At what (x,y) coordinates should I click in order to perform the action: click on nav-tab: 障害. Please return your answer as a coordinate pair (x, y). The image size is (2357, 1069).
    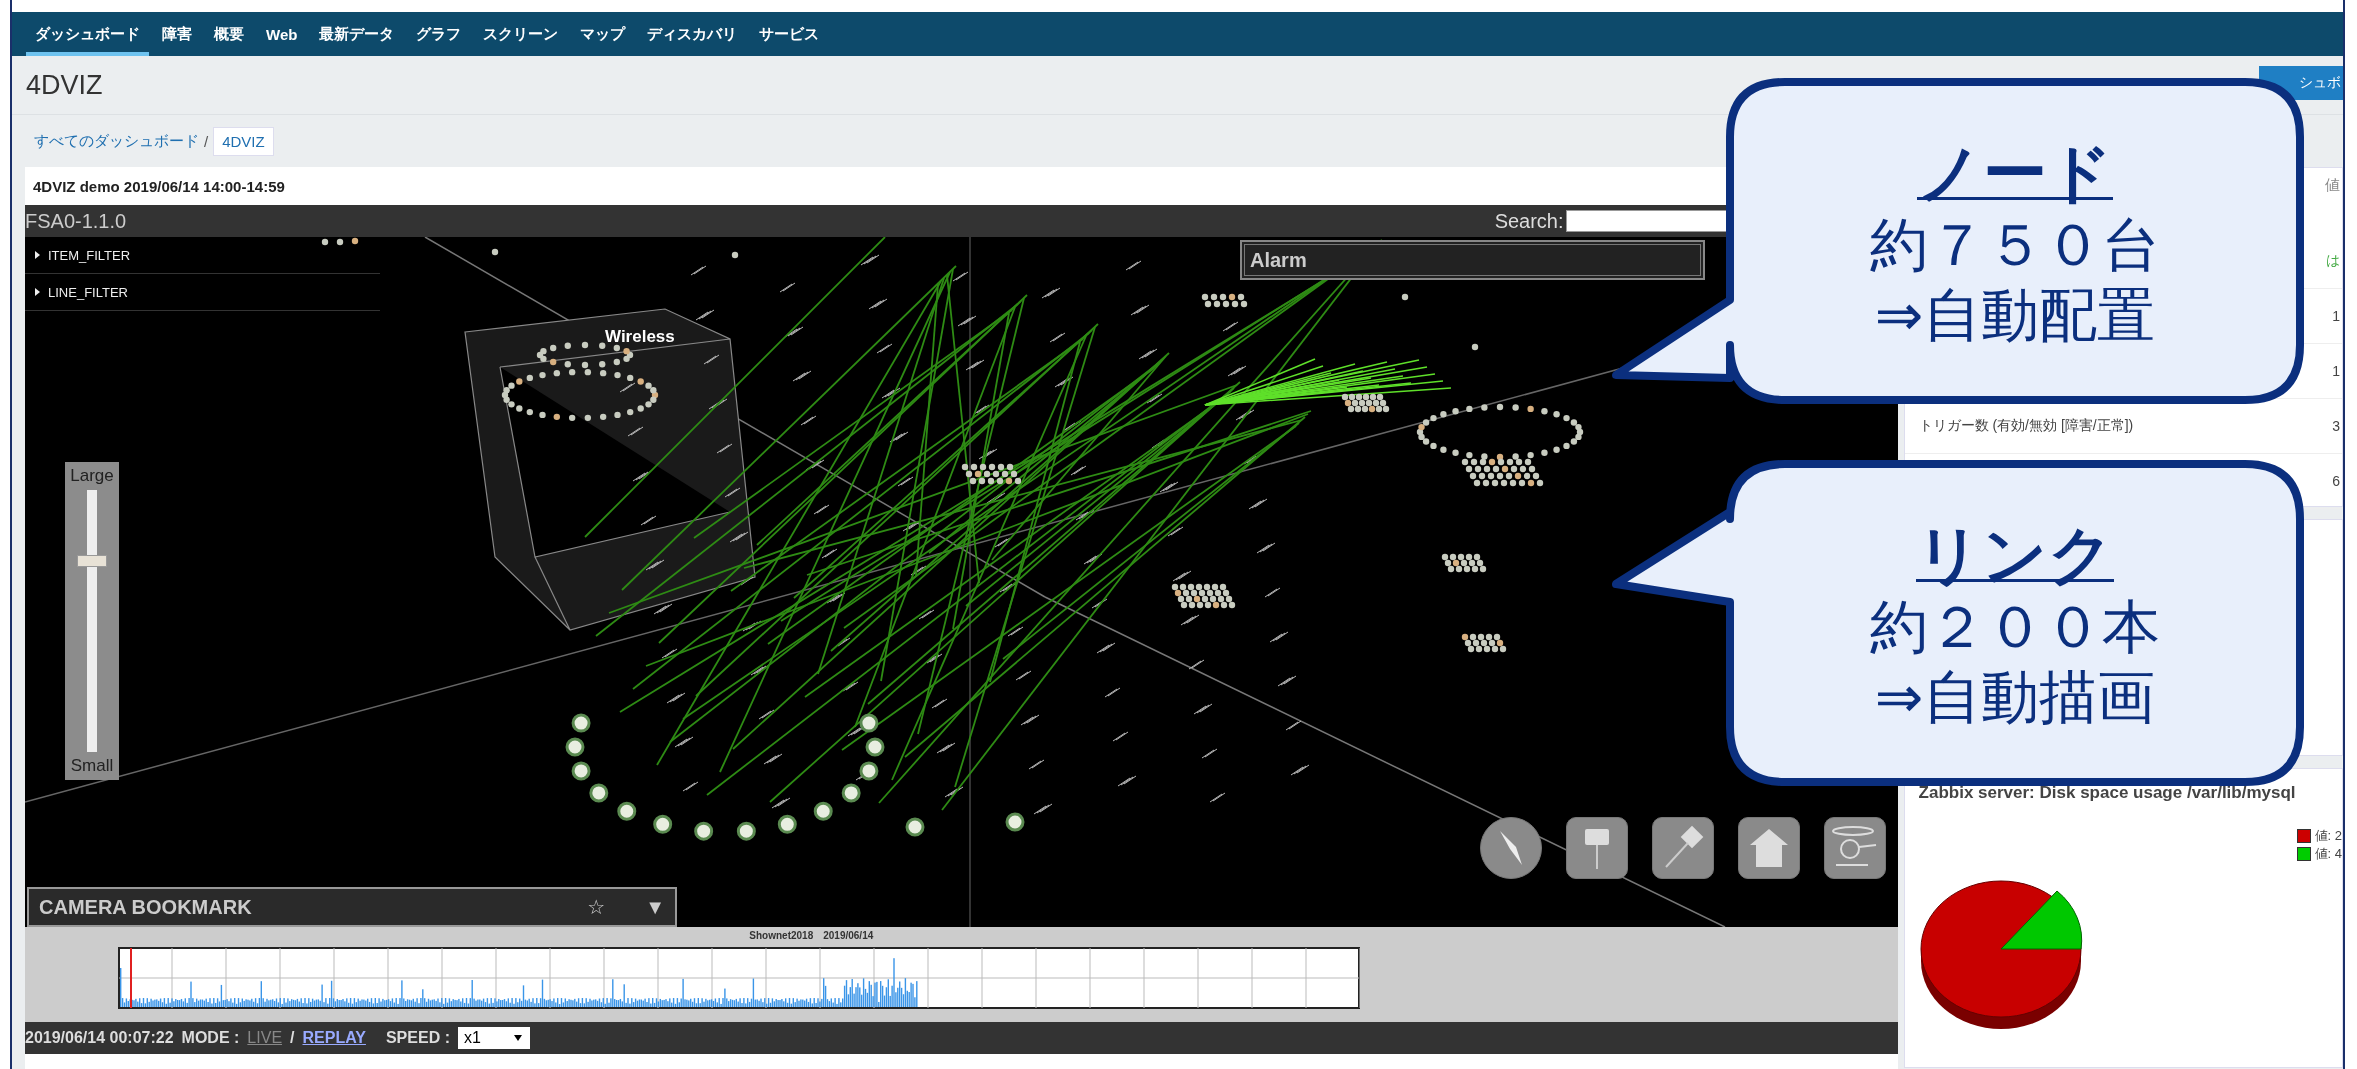
    Looking at the image, I should click on (177, 34).